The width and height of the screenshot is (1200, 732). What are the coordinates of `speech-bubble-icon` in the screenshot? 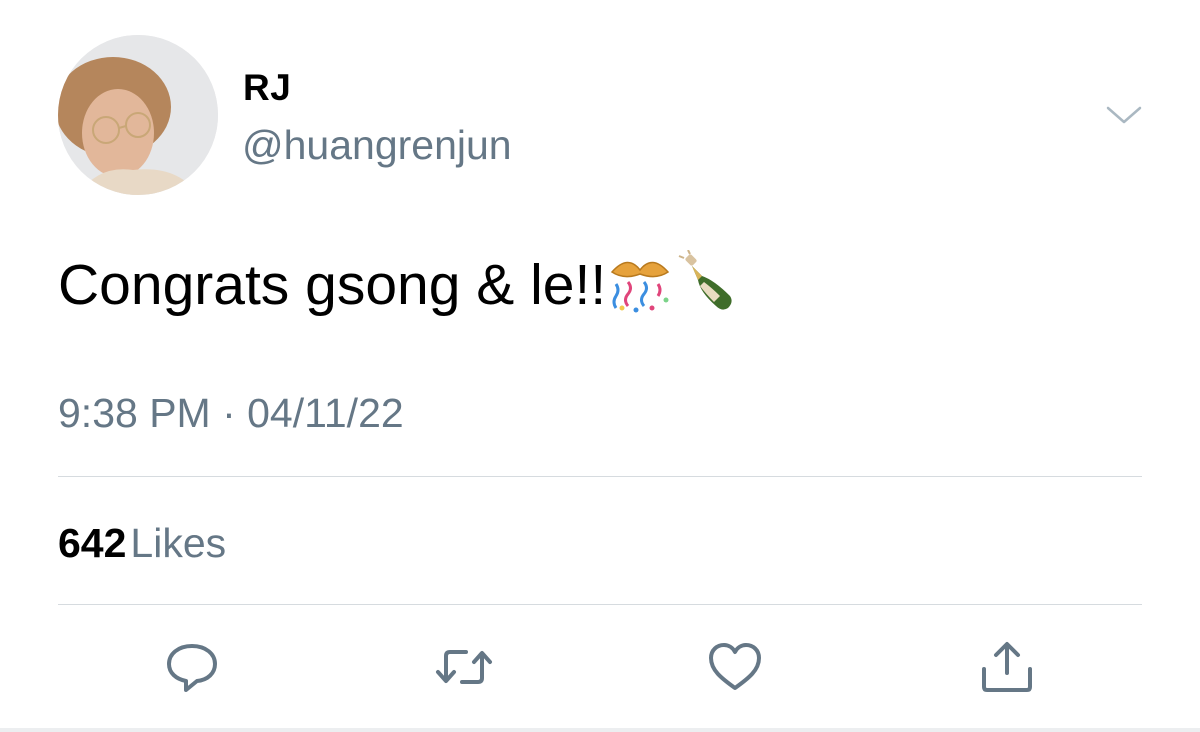 It's located at (192, 668).